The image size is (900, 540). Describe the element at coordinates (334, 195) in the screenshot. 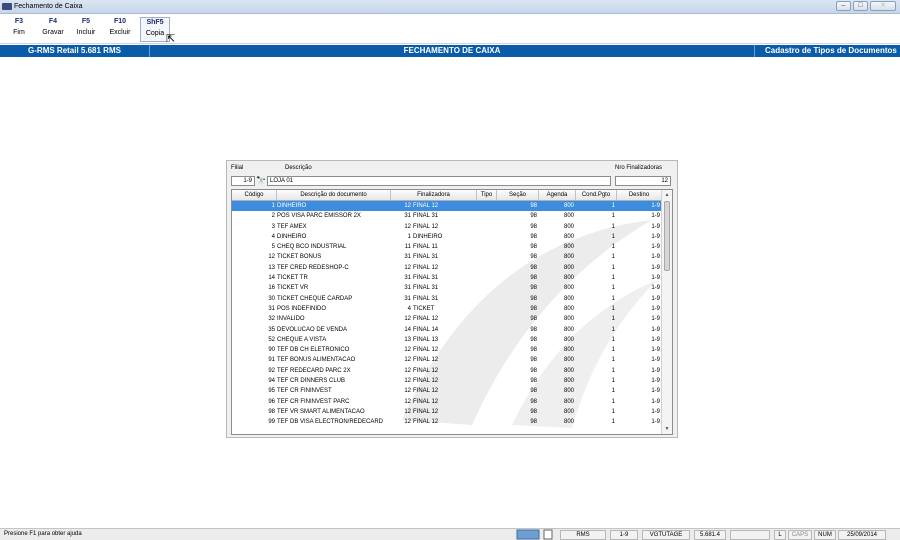

I see `col-descricao: Descrição do documento` at that location.